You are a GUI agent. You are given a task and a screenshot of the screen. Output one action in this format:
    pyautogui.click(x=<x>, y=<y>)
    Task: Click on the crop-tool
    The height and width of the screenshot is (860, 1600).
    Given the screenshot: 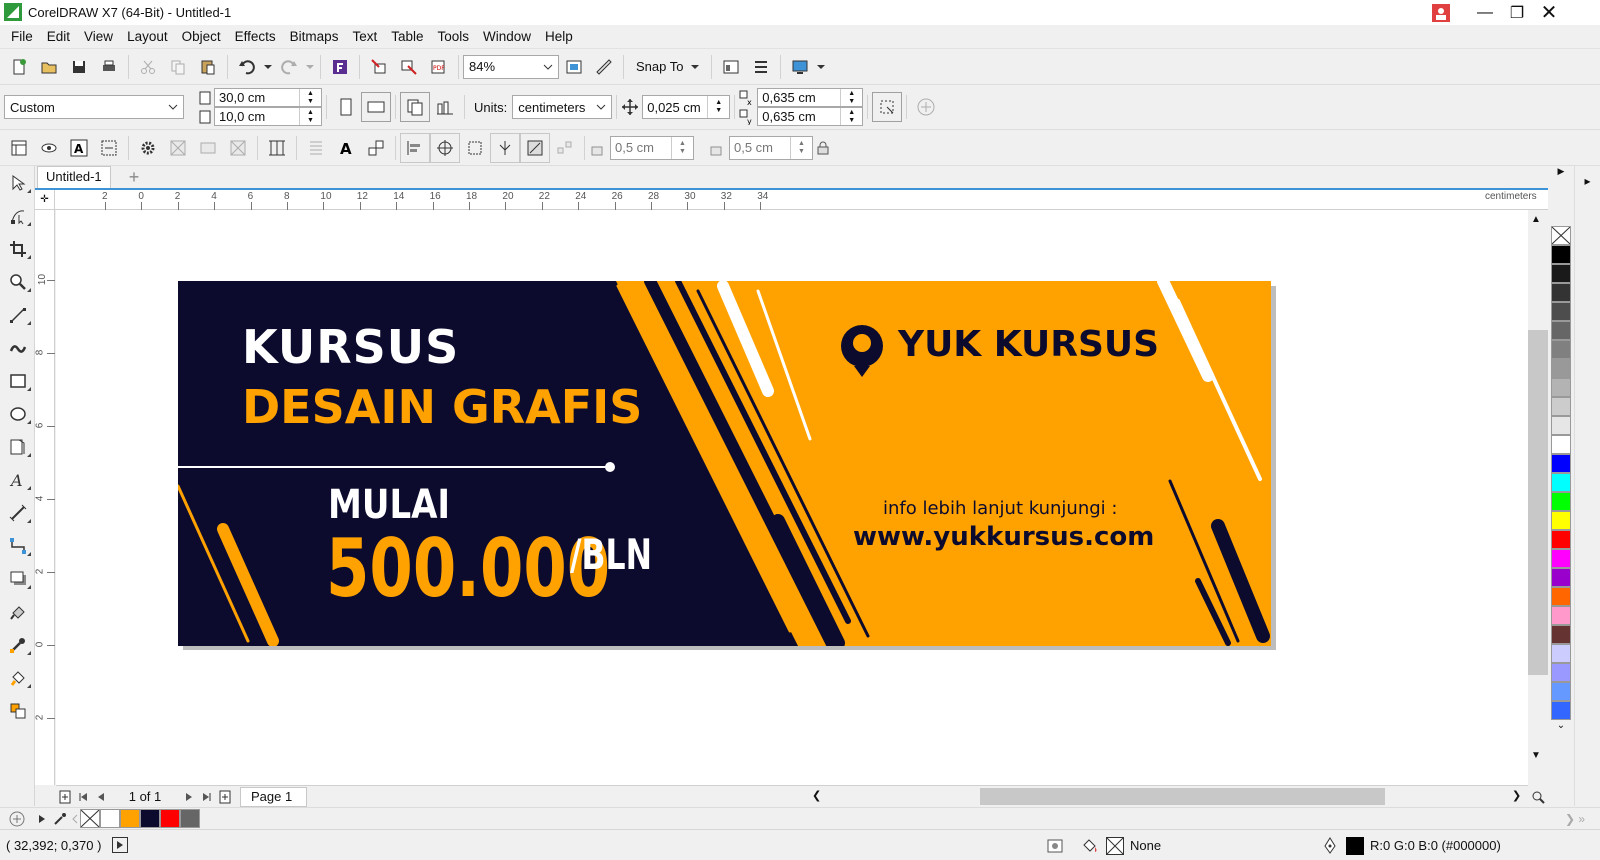 What is the action you would take?
    pyautogui.click(x=17, y=248)
    